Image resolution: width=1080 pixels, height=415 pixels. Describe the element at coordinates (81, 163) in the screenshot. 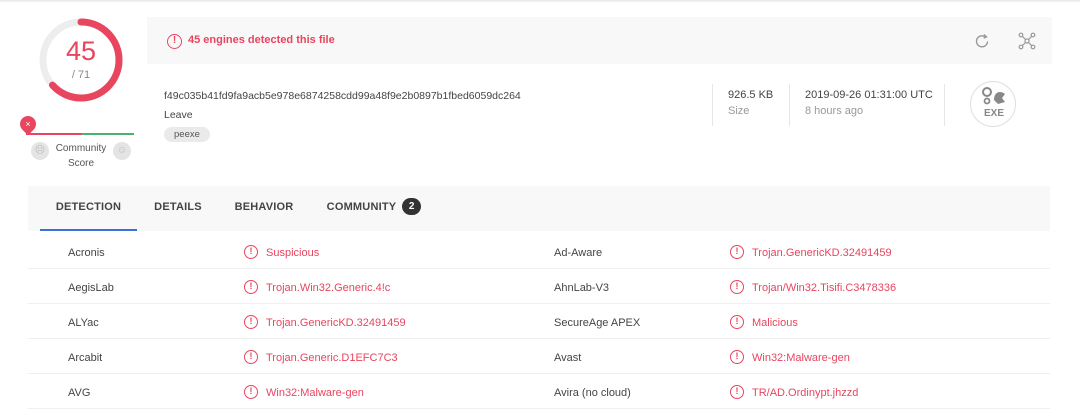

I see `community-score-label-line2: Score` at that location.